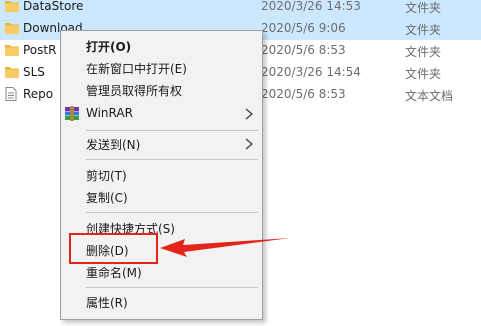 The width and height of the screenshot is (481, 326). I want to click on menu-item-label: 发送到(N), so click(113, 145).